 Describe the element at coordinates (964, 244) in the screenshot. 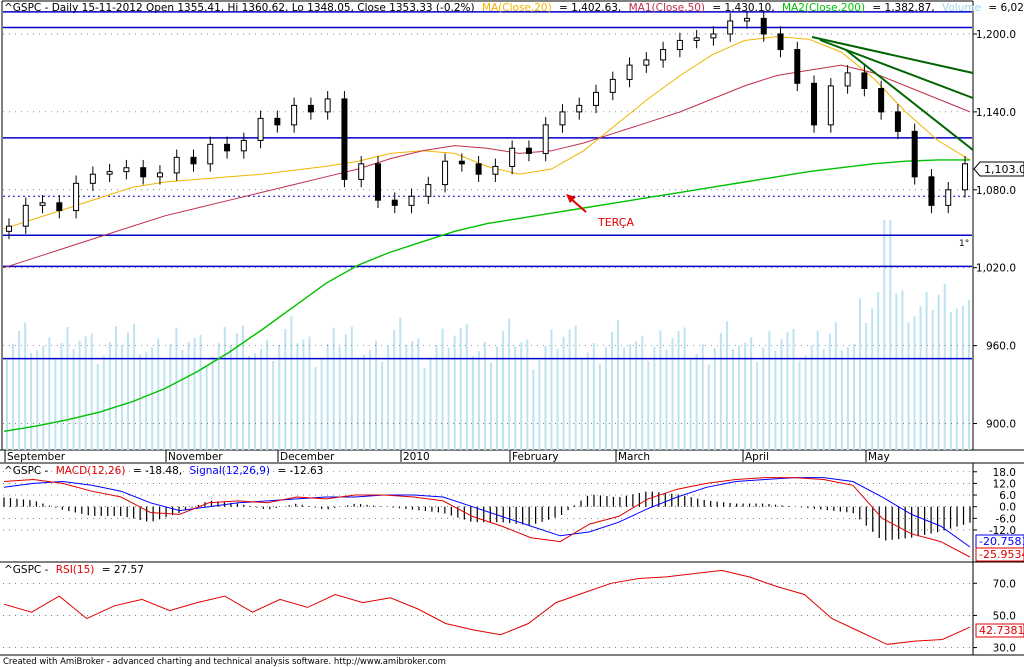

I see `bottom-mark: 1°` at that location.